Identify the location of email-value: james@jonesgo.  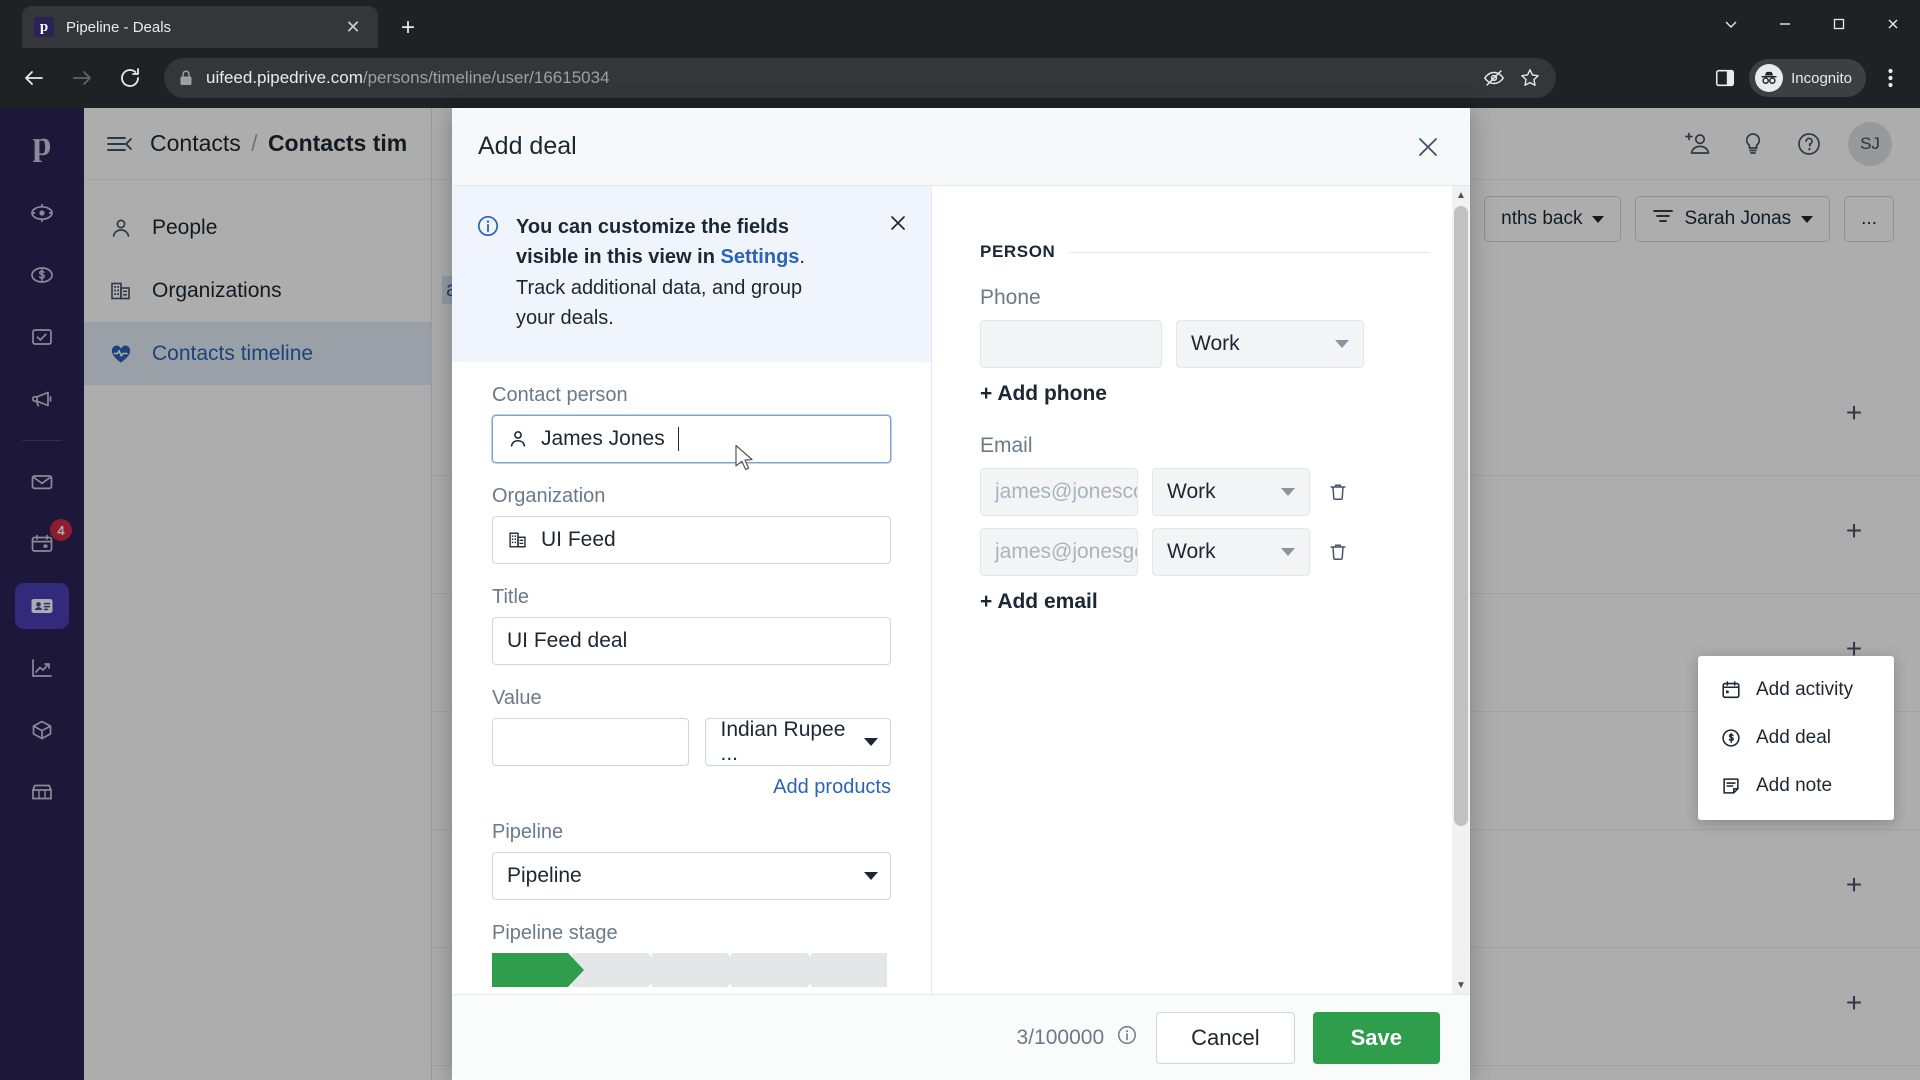
(1066, 551).